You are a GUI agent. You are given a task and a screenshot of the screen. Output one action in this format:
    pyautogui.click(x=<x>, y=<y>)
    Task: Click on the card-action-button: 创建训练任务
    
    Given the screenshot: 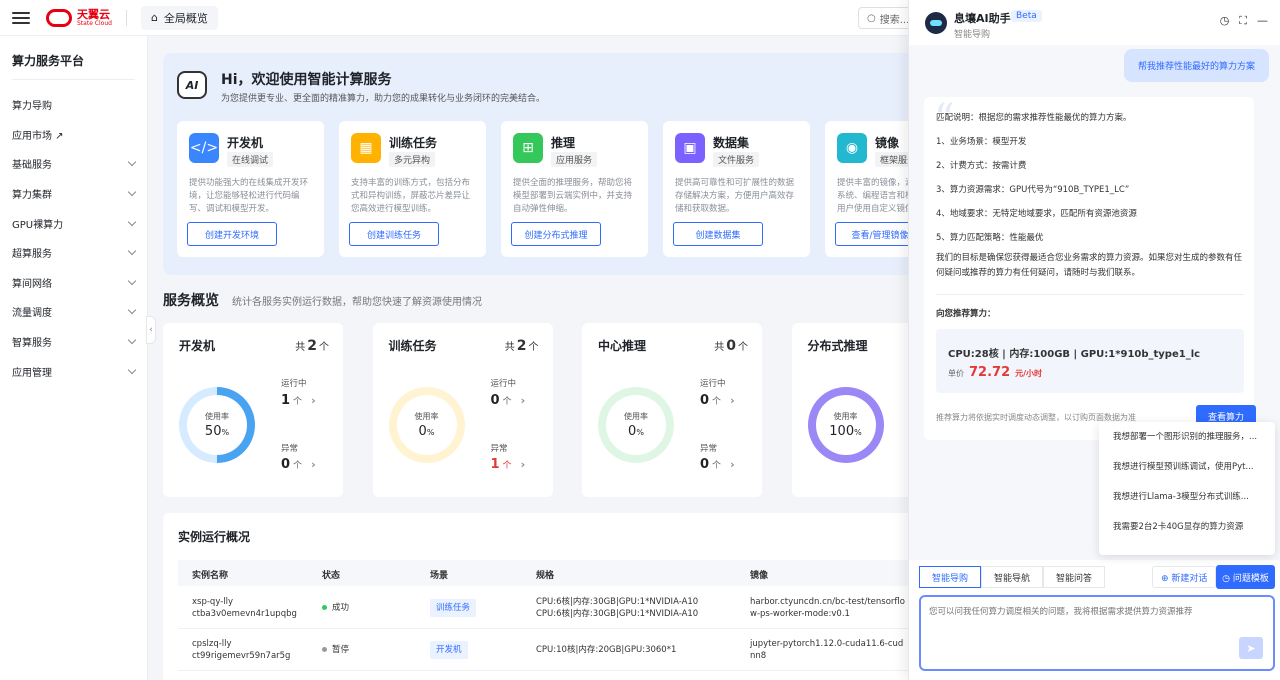 What is the action you would take?
    pyautogui.click(x=394, y=234)
    